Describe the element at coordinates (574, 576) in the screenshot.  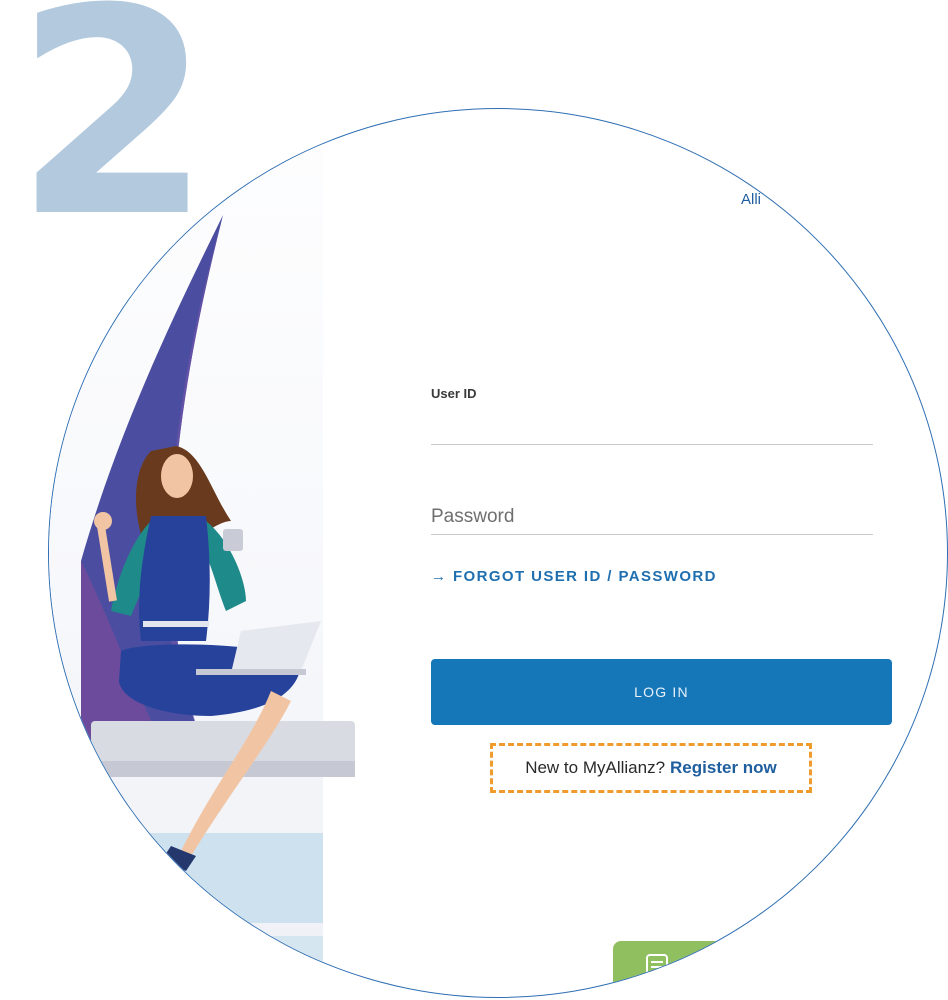
I see `forgot-credentials-link: → FORGOT USER ID / PASSWORD` at that location.